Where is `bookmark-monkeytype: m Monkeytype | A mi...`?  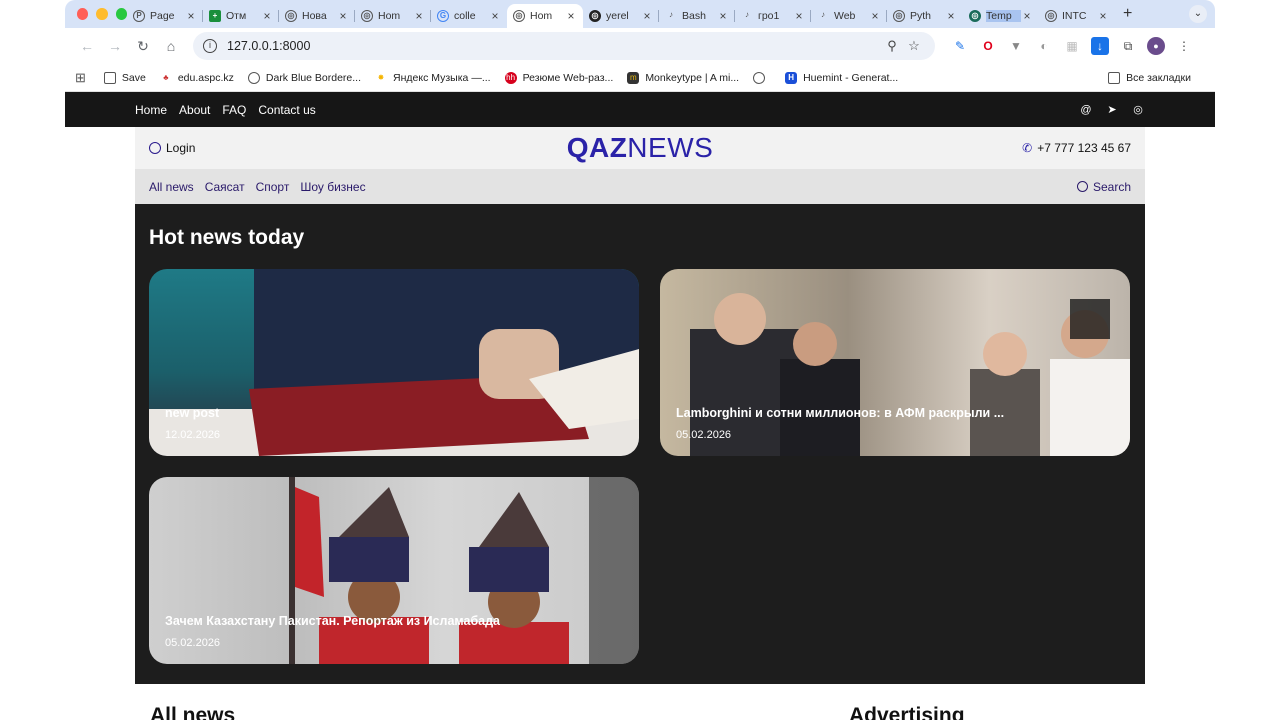
bookmark-monkeytype: m Monkeytype | A mi... is located at coordinates (683, 77).